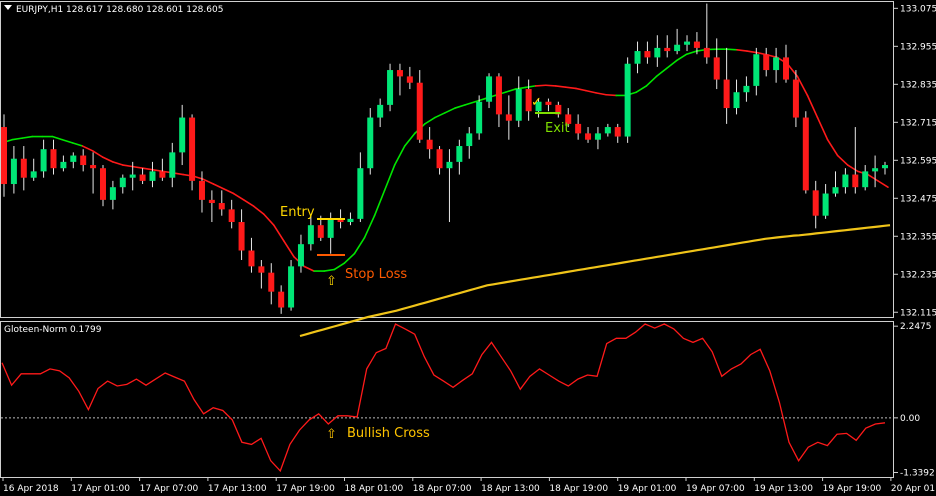  What do you see at coordinates (918, 237) in the screenshot?
I see `price-tick-label: 132.355` at bounding box center [918, 237].